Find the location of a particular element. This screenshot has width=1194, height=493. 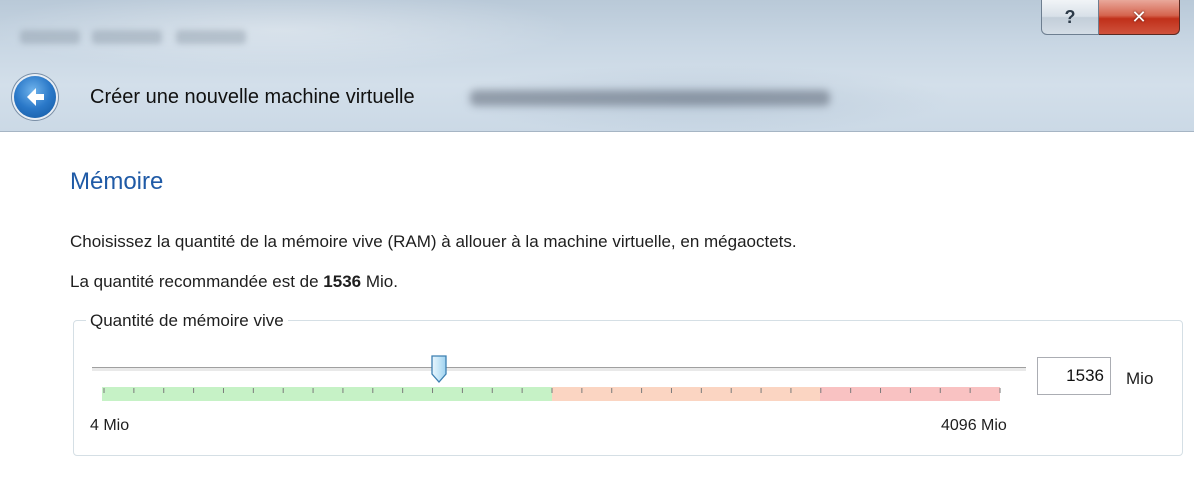

caption-buttons: ? ✕ is located at coordinates (1110, 19).